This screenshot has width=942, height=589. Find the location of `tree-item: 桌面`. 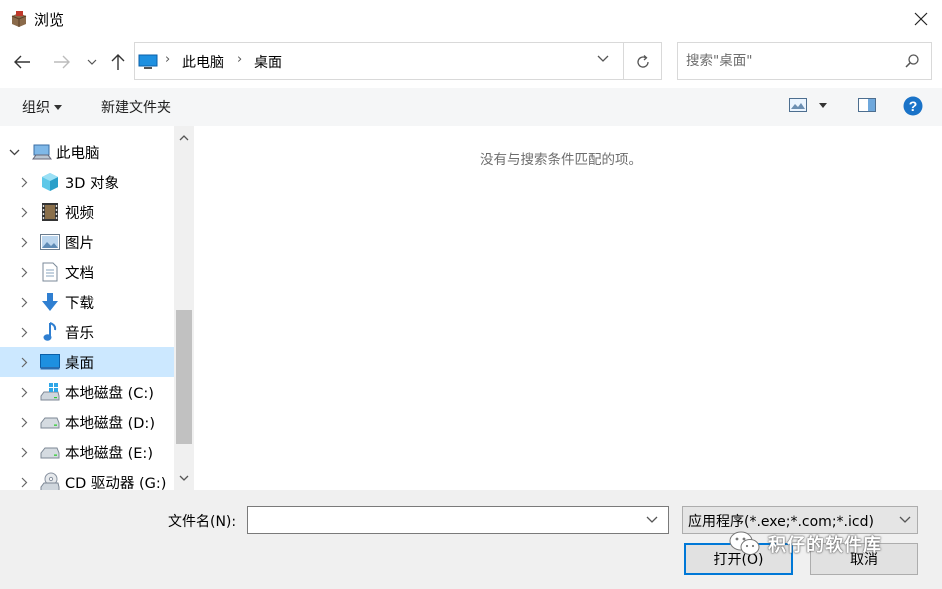

tree-item: 桌面 is located at coordinates (87, 362).